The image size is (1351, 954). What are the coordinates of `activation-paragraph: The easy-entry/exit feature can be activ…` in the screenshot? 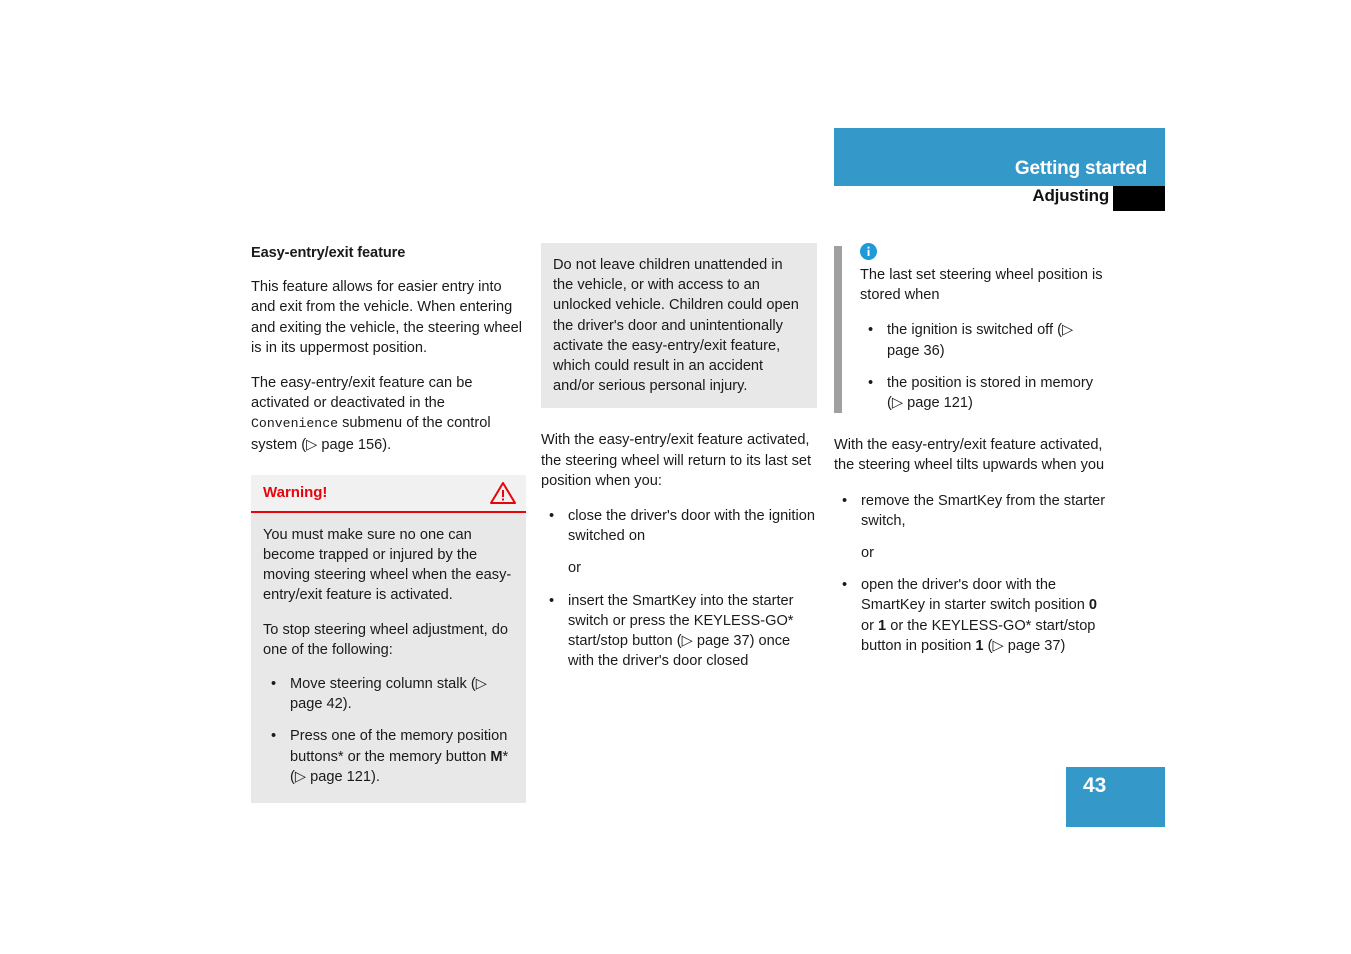 It's located at (388, 414).